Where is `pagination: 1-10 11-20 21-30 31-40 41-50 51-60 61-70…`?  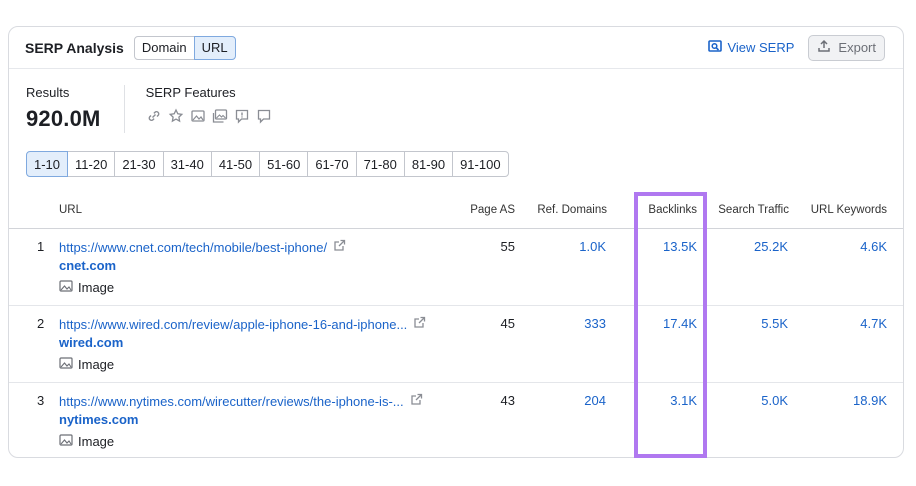
pagination: 1-10 11-20 21-30 31-40 41-50 51-60 61-70… is located at coordinates (267, 164).